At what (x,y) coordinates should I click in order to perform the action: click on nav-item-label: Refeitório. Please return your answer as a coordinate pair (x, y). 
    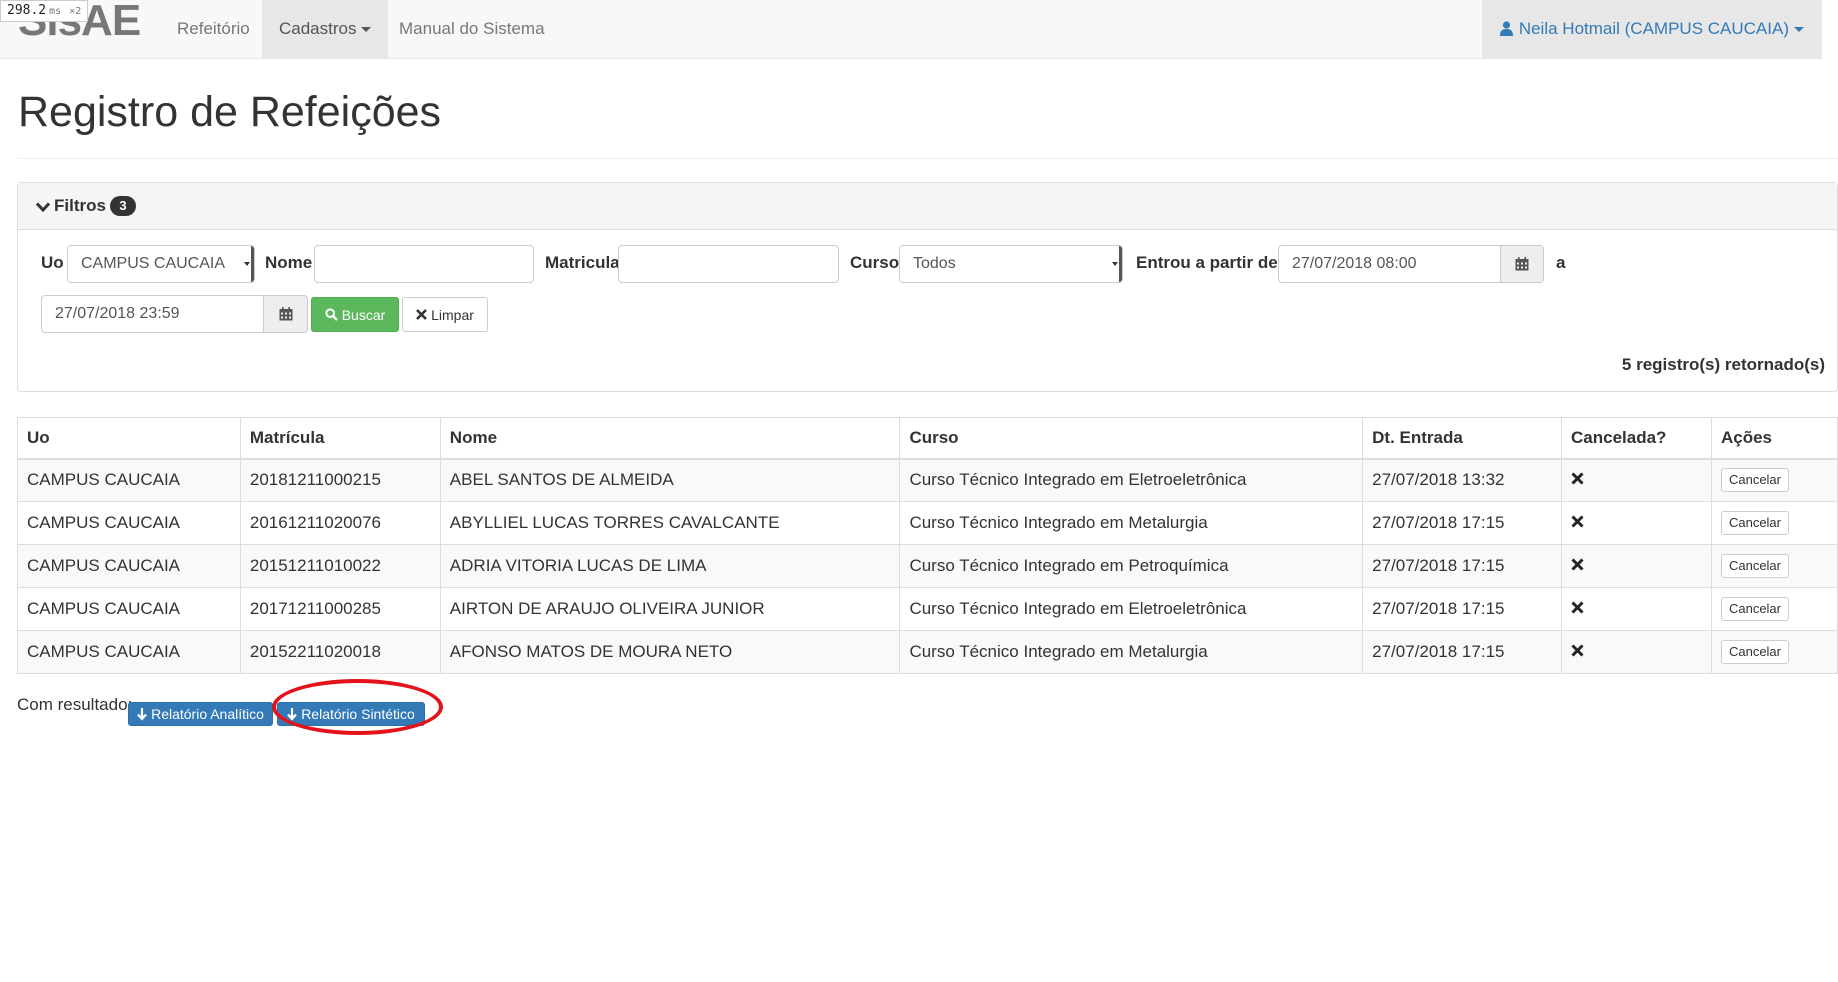
    Looking at the image, I should click on (213, 28).